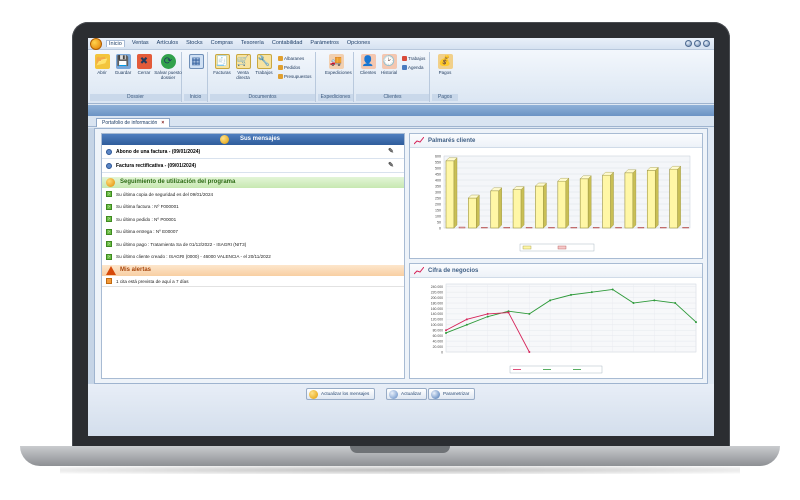  What do you see at coordinates (287, 43) in the screenshot?
I see `menu-tab-6: Contabilidad` at bounding box center [287, 43].